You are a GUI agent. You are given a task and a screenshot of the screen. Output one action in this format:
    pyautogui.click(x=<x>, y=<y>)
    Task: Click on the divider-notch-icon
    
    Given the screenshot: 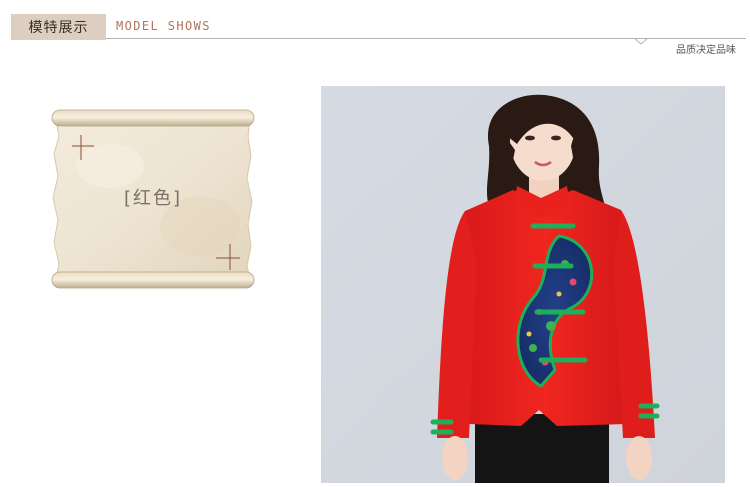 What is the action you would take?
    pyautogui.click(x=641, y=41)
    